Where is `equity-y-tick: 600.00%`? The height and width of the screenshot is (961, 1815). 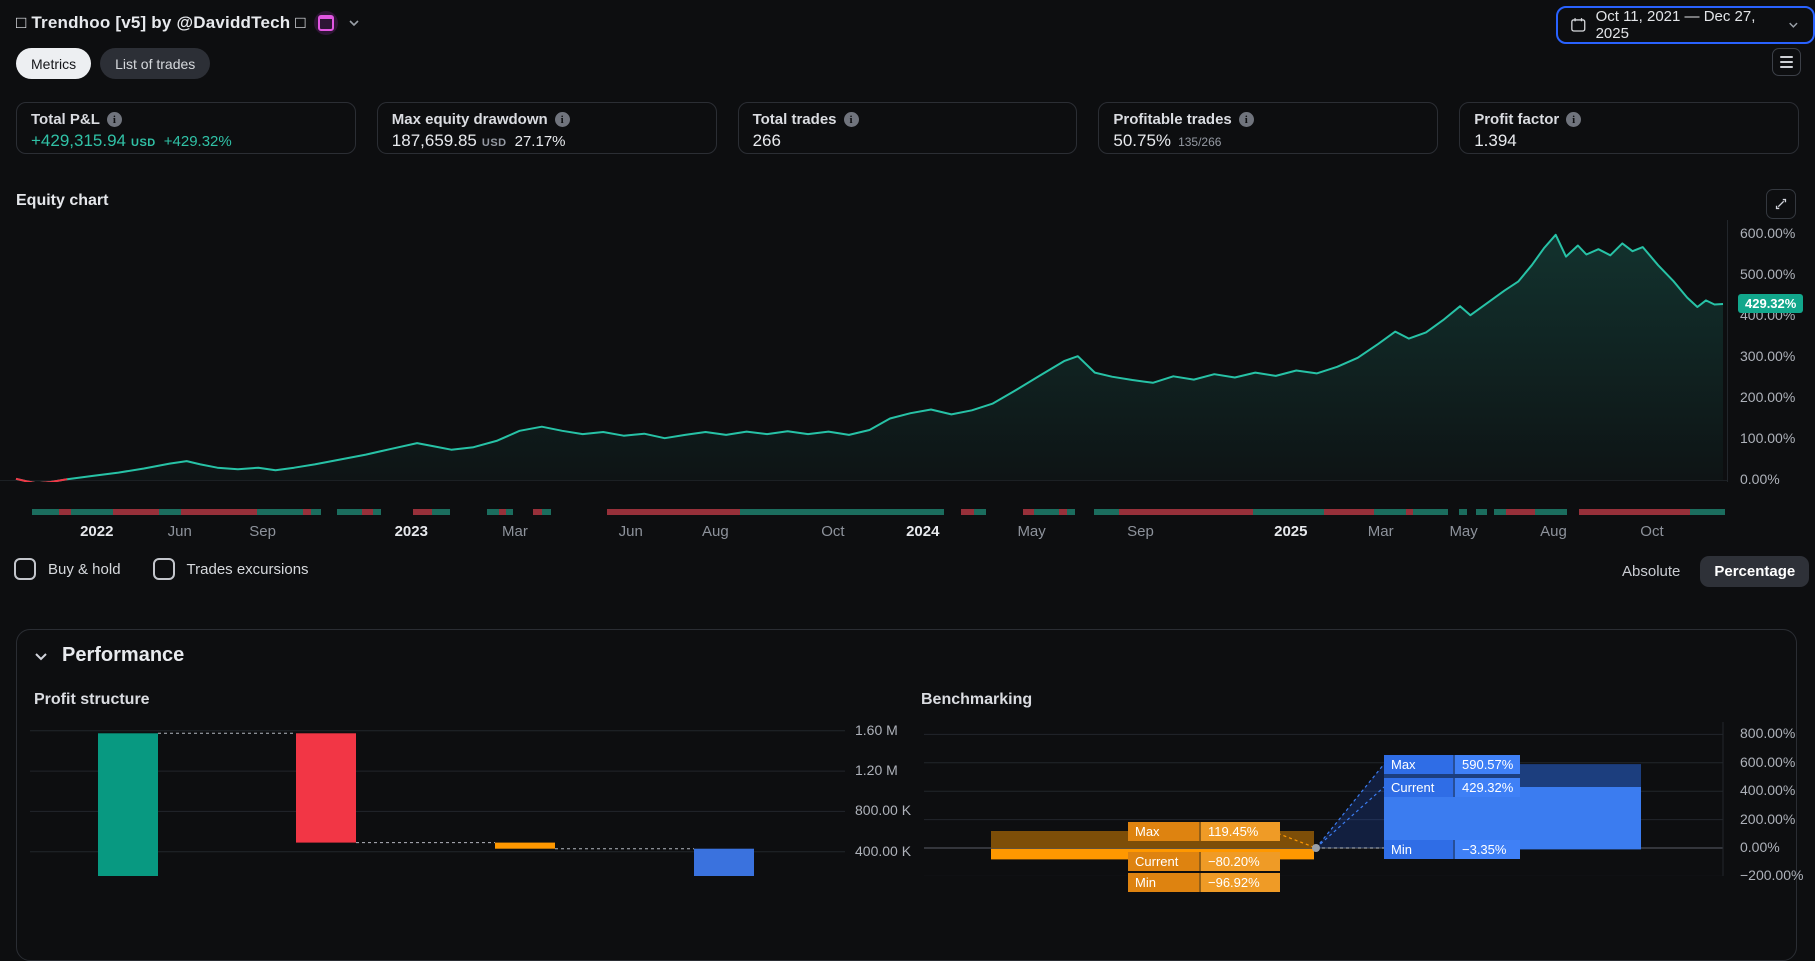
equity-y-tick: 600.00% is located at coordinates (1768, 233).